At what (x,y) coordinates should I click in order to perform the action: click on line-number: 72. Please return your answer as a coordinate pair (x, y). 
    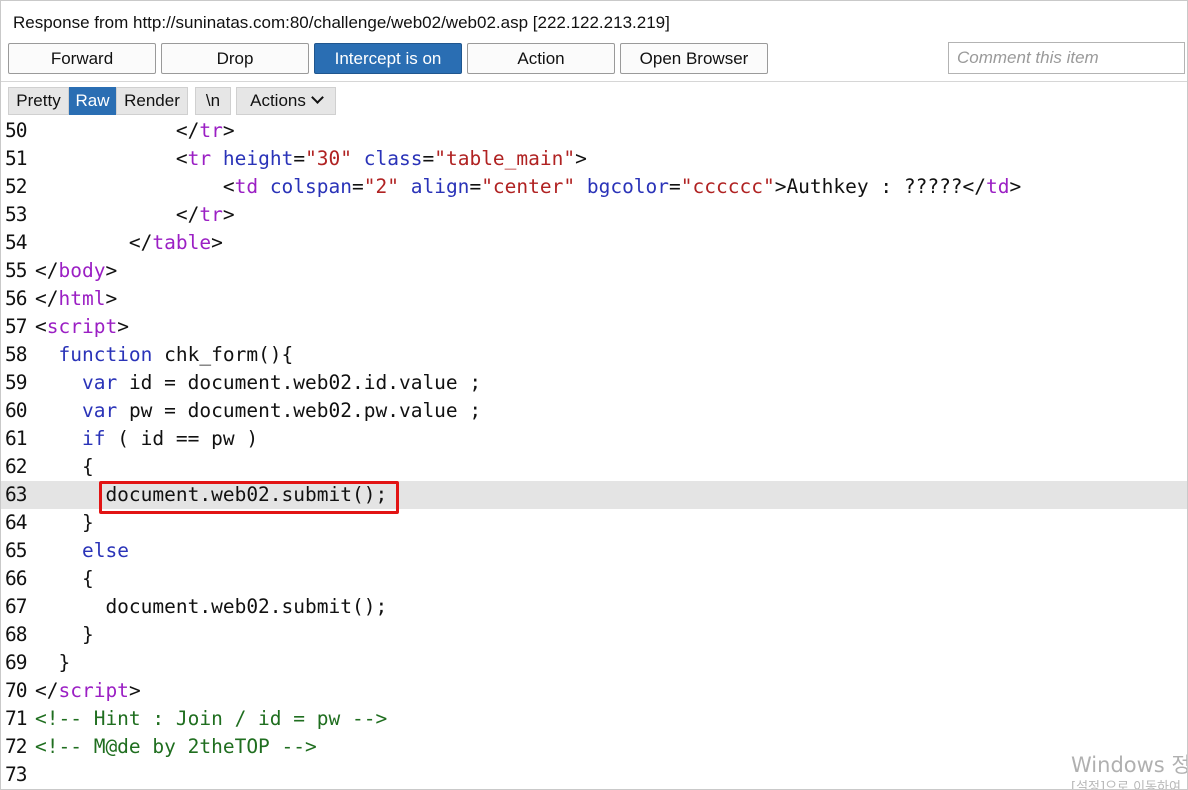
    Looking at the image, I should click on (16, 746).